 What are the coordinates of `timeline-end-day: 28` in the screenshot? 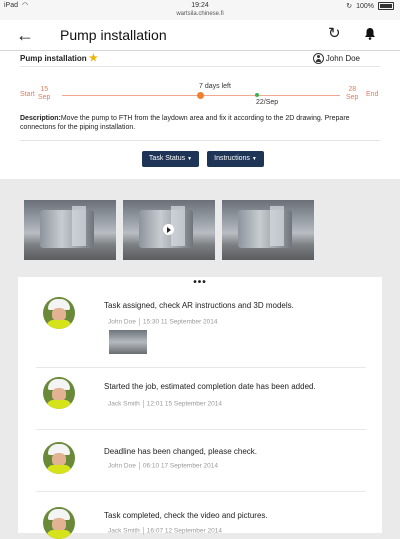 It's located at (352, 89).